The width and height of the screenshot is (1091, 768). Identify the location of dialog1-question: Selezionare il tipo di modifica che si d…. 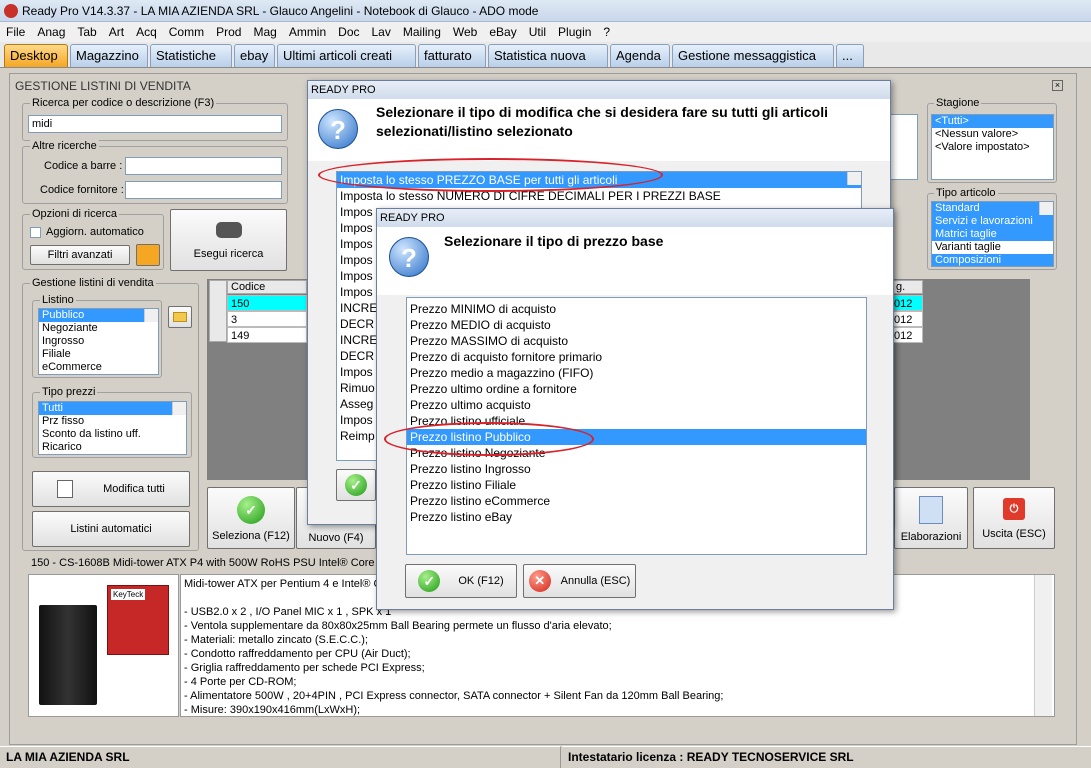
(602, 121).